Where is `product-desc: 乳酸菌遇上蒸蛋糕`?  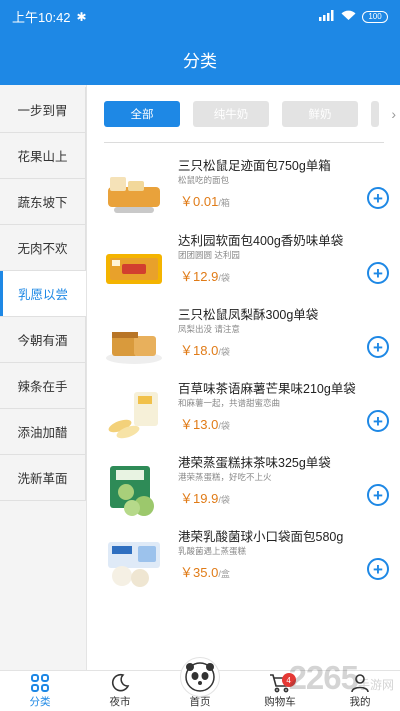
product-desc: 乳酸菌遇上蒸蛋糕 is located at coordinates (212, 551).